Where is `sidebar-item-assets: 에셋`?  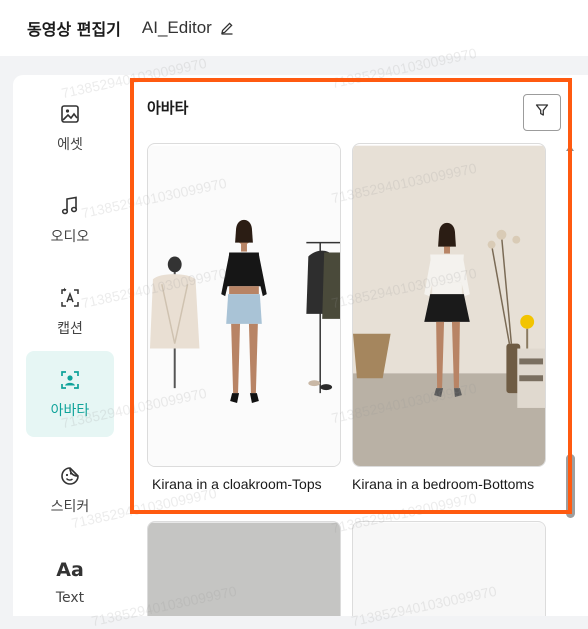
sidebar-item-assets: 에셋 is located at coordinates (70, 128).